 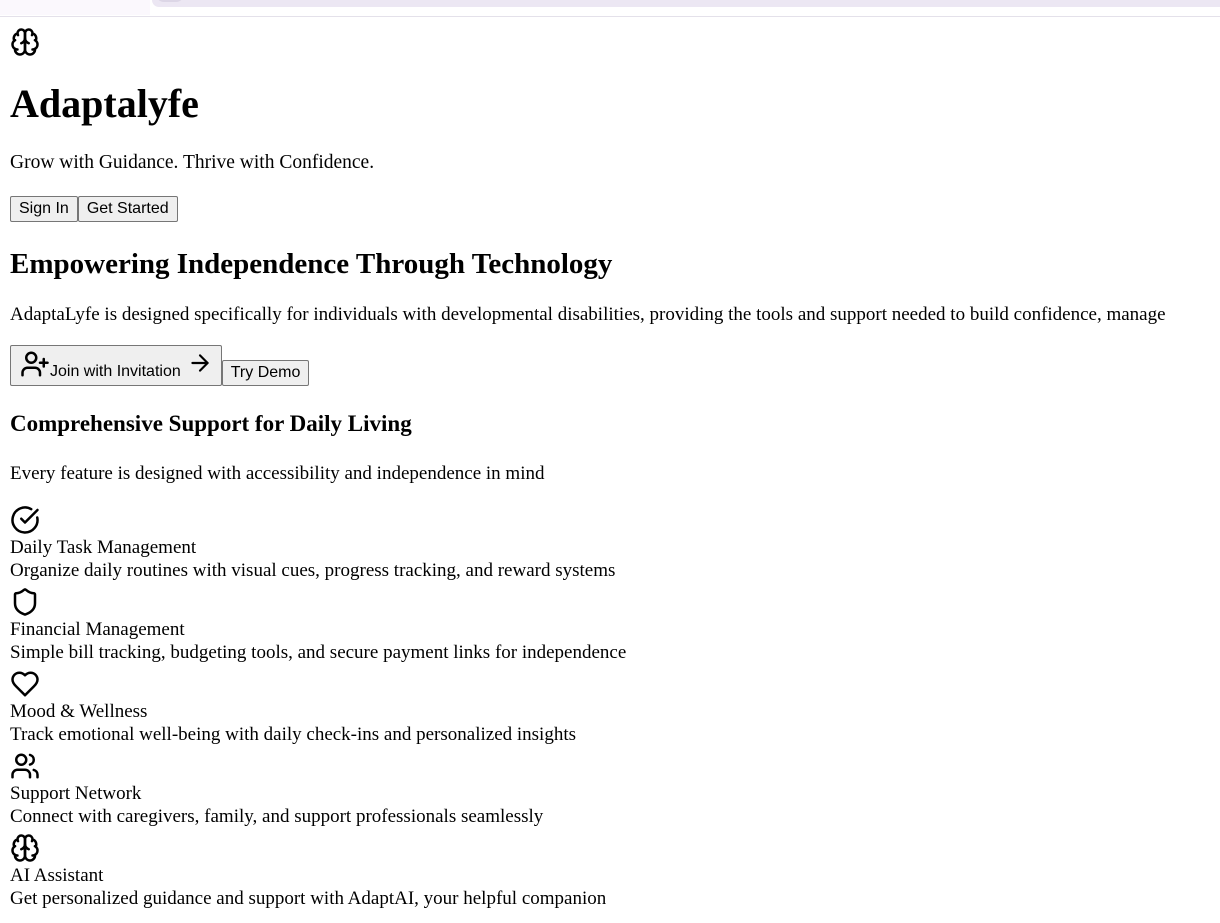 What do you see at coordinates (25, 684) in the screenshot?
I see `heart-icon` at bounding box center [25, 684].